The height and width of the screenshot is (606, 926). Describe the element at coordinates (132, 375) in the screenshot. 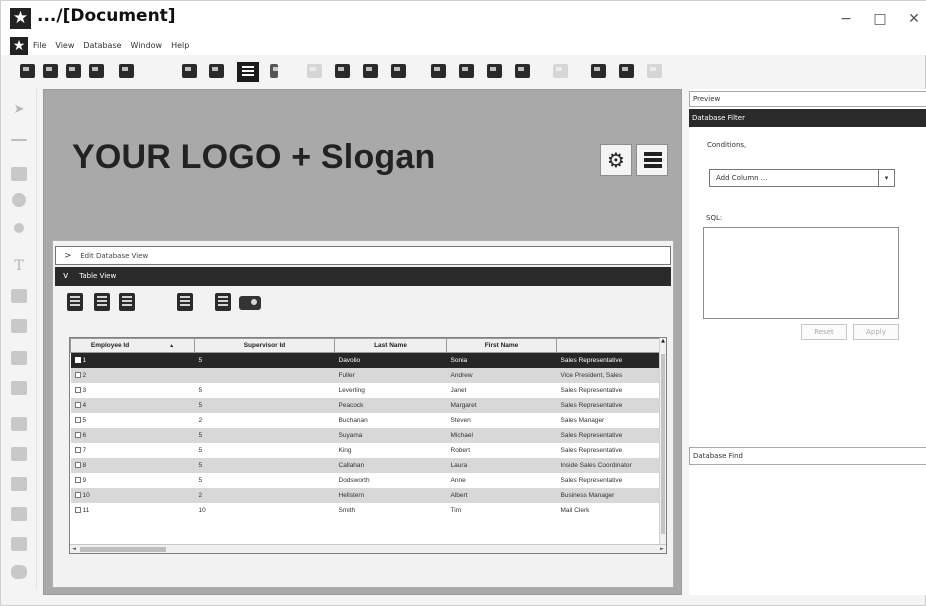

I see `cell-employee-id: 2` at that location.